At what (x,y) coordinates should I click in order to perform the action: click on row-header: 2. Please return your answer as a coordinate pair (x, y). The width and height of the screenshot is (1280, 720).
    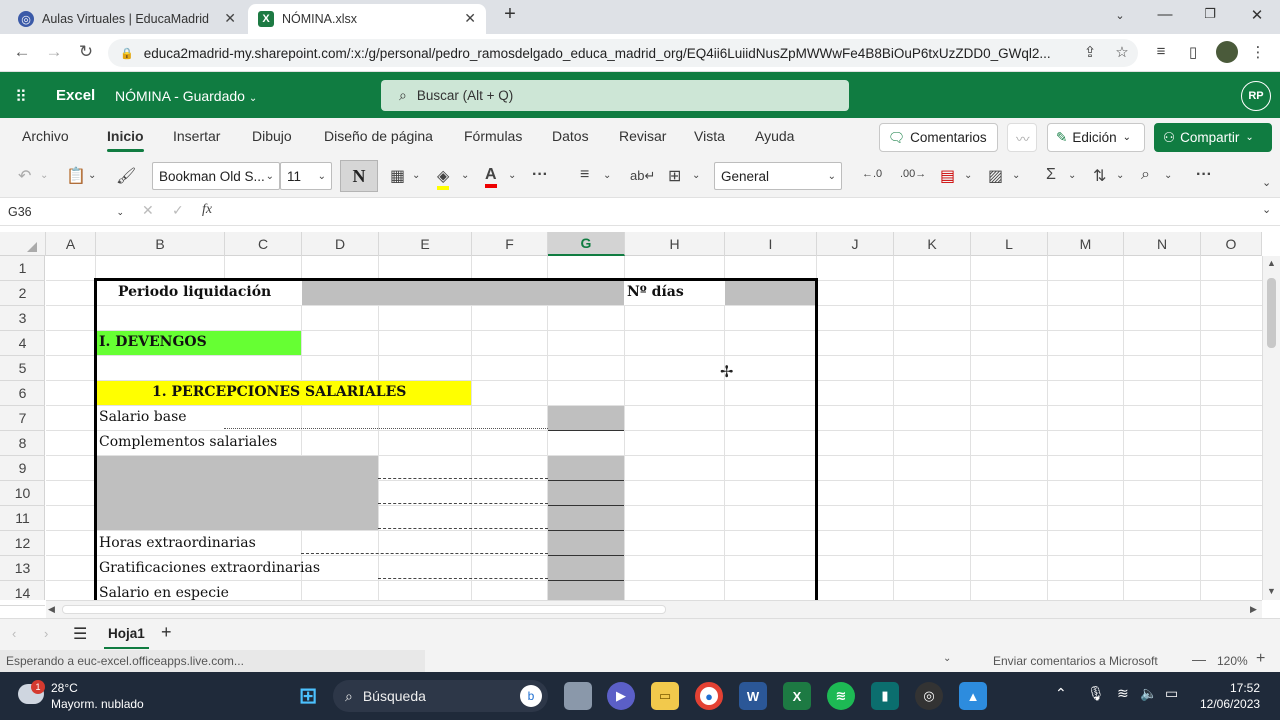
    Looking at the image, I should click on (22, 293).